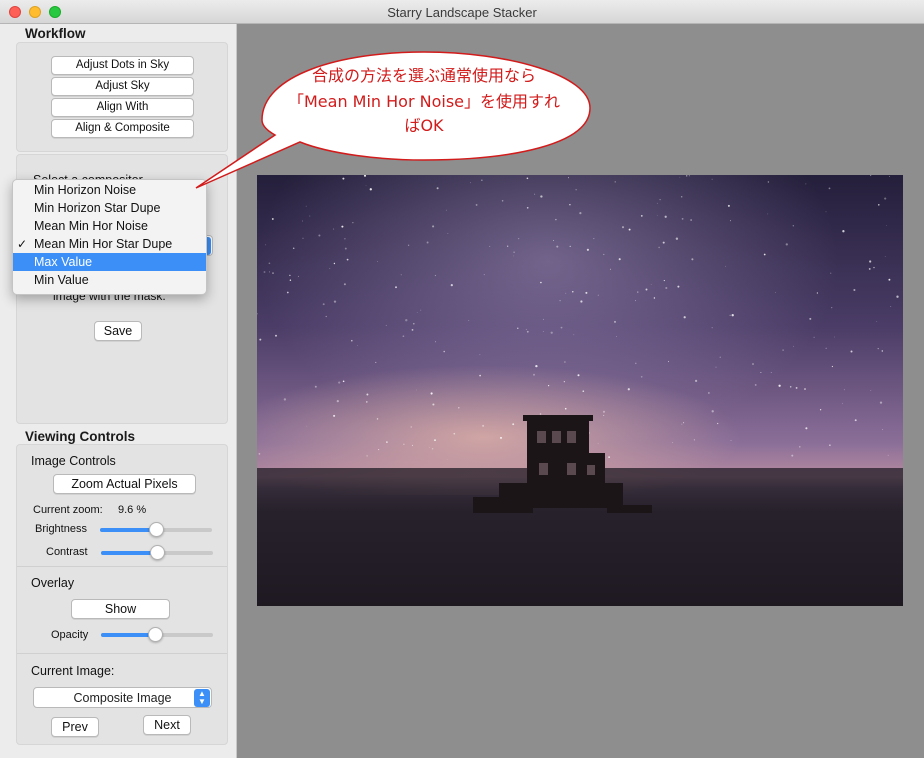  Describe the element at coordinates (109, 262) in the screenshot. I see `menu-item-max-value: Max Value` at that location.